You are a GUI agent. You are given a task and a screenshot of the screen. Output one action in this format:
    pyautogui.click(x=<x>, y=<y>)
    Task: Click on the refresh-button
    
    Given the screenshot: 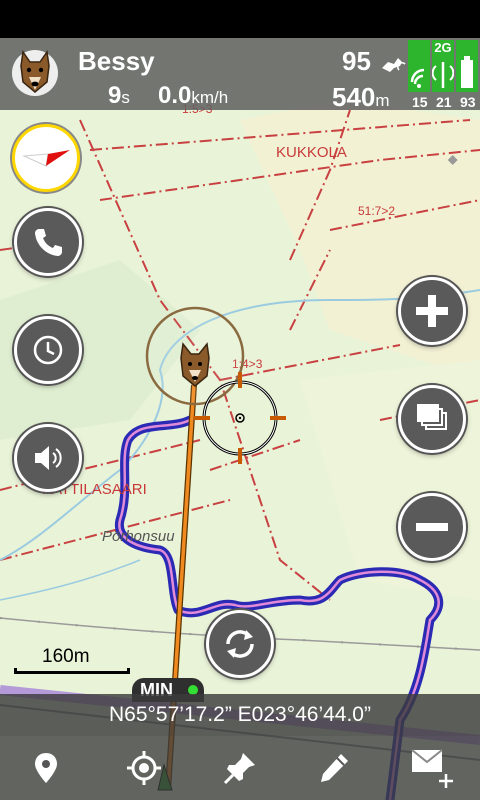 What is the action you would take?
    pyautogui.click(x=240, y=644)
    